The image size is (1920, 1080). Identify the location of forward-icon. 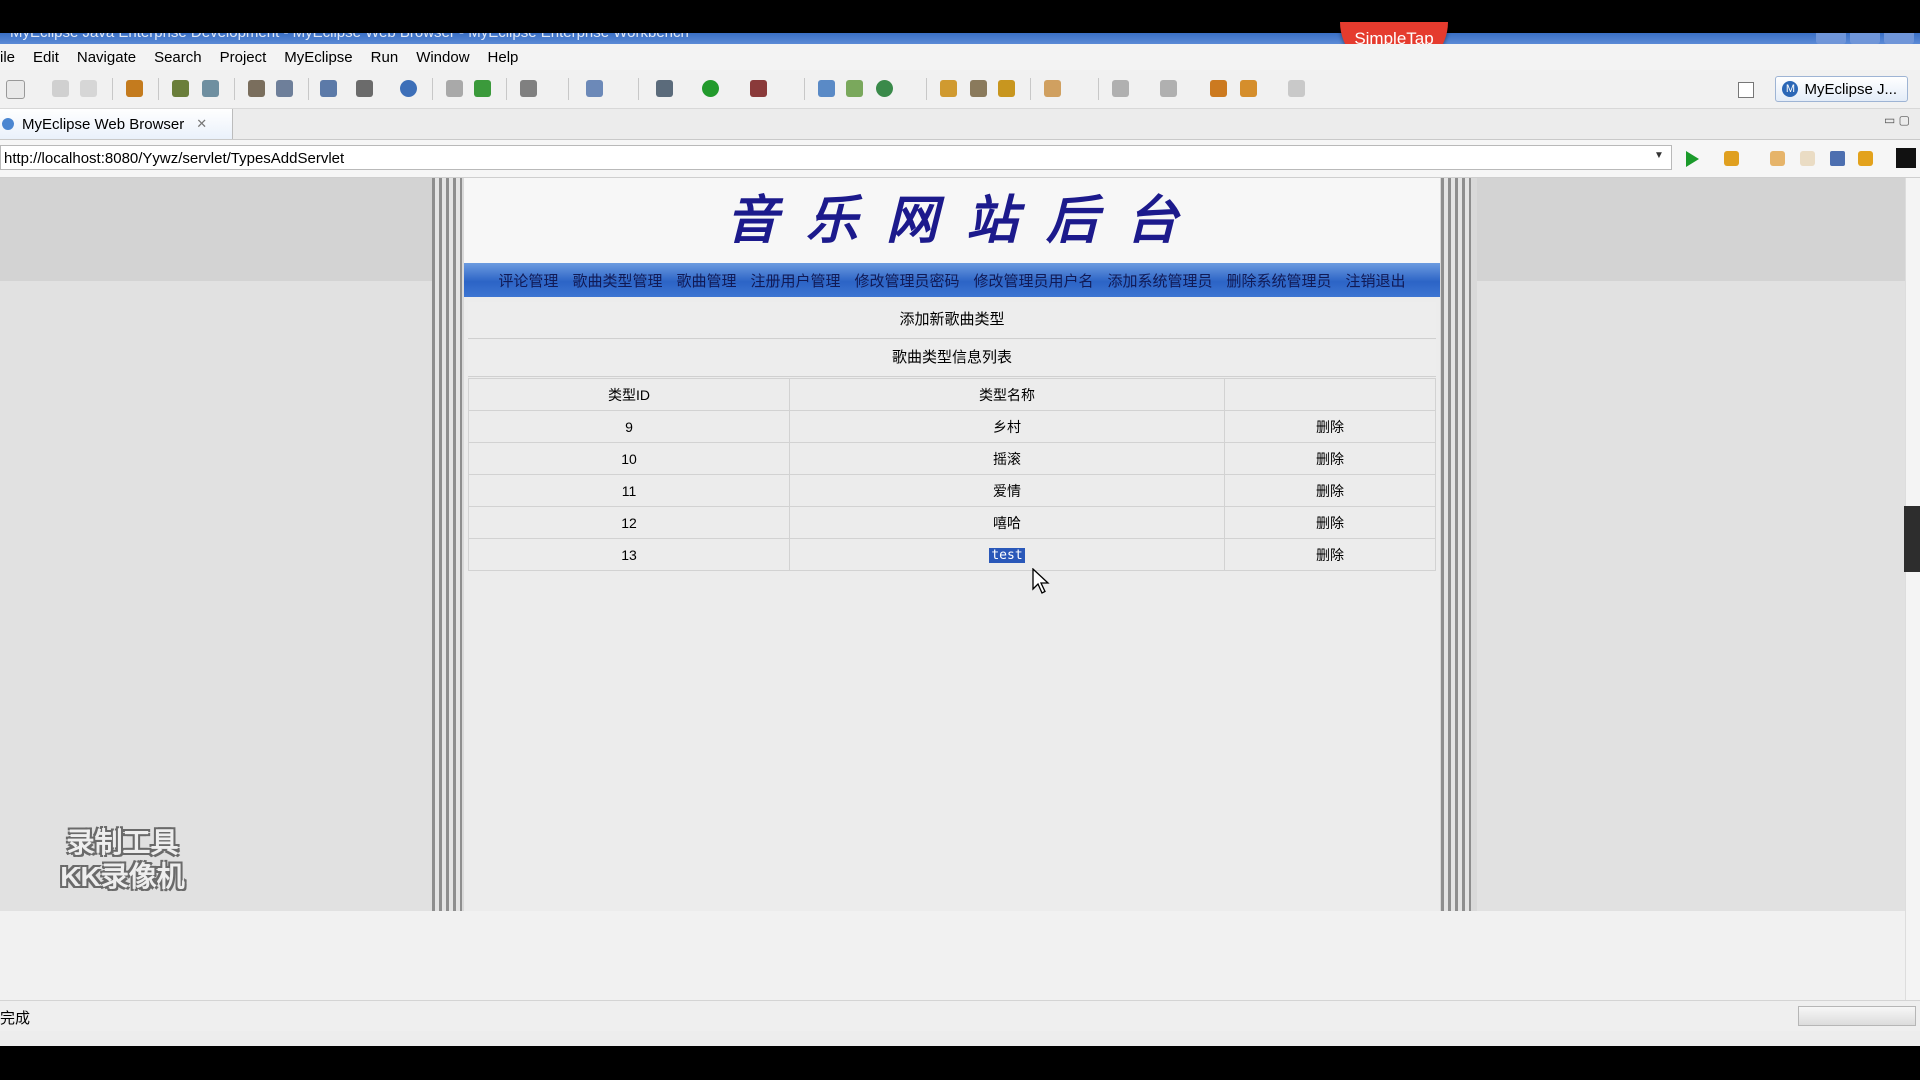
(1807, 158).